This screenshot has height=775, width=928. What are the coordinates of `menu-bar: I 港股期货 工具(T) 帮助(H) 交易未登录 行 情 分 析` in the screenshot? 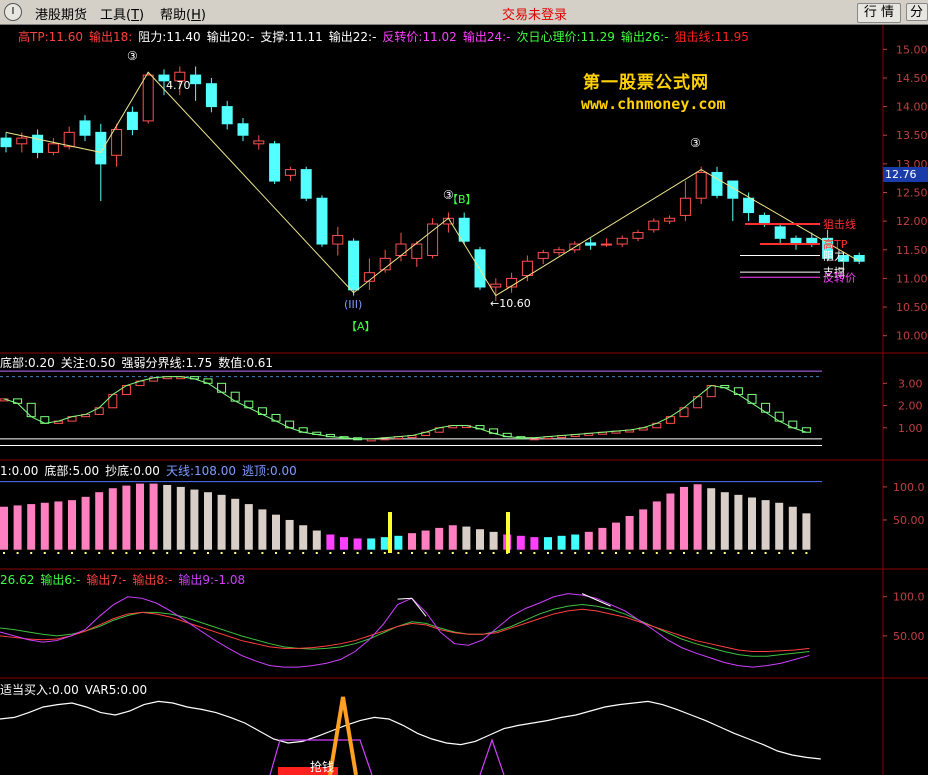 It's located at (464, 12).